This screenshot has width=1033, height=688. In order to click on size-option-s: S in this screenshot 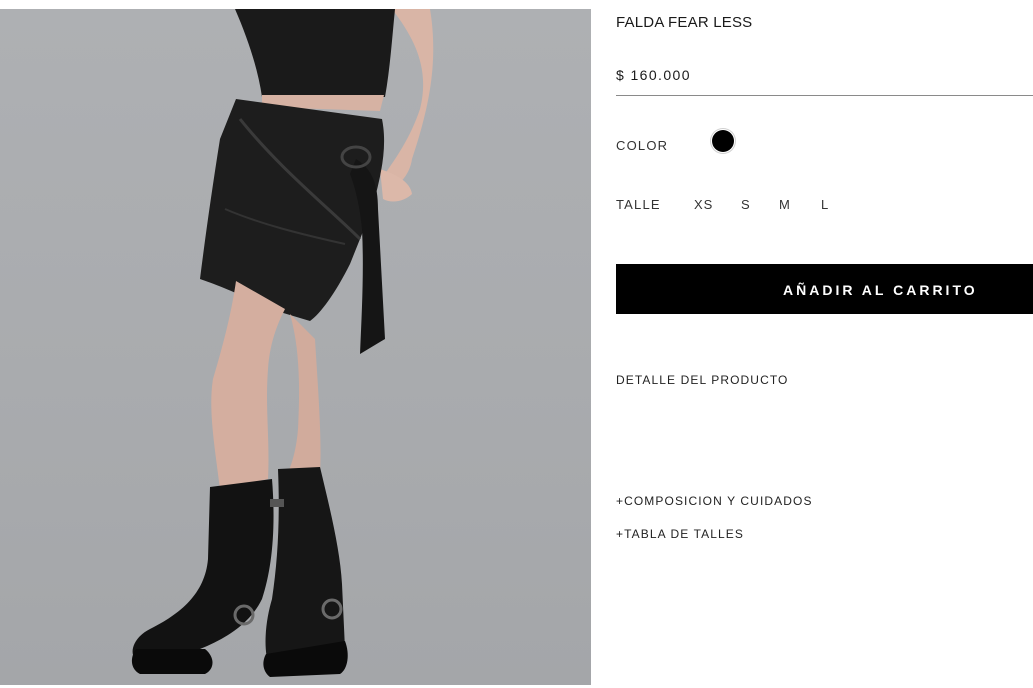, I will do `click(746, 204)`.